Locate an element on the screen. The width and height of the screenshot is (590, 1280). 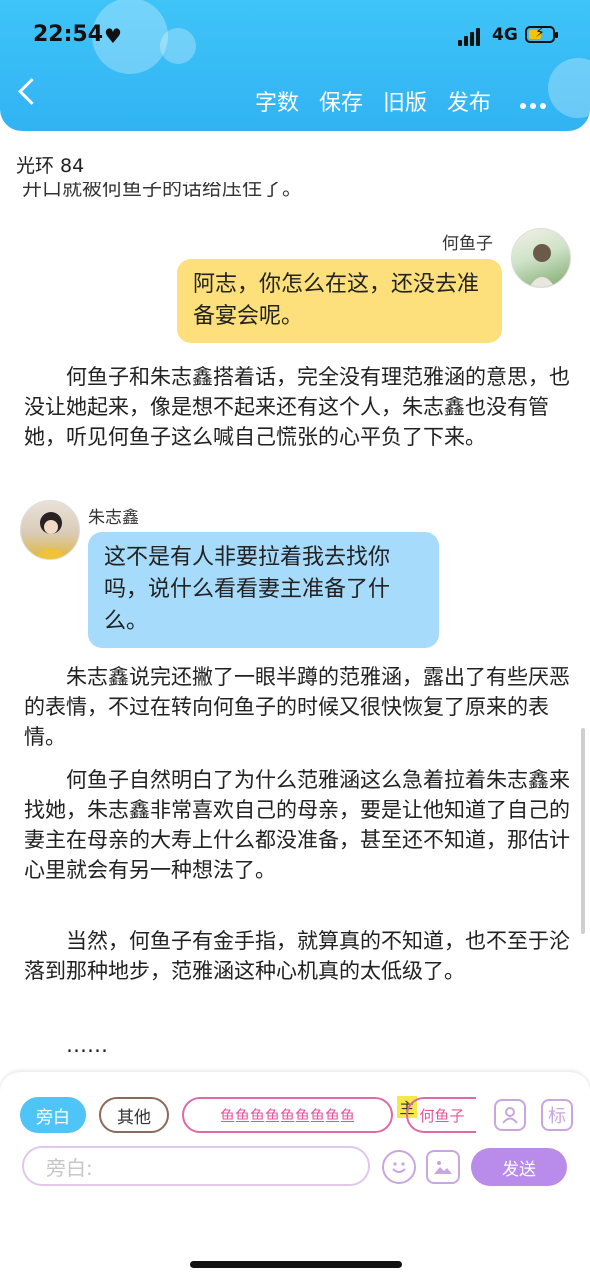
speaker-name: 何鱼子 is located at coordinates (467, 244).